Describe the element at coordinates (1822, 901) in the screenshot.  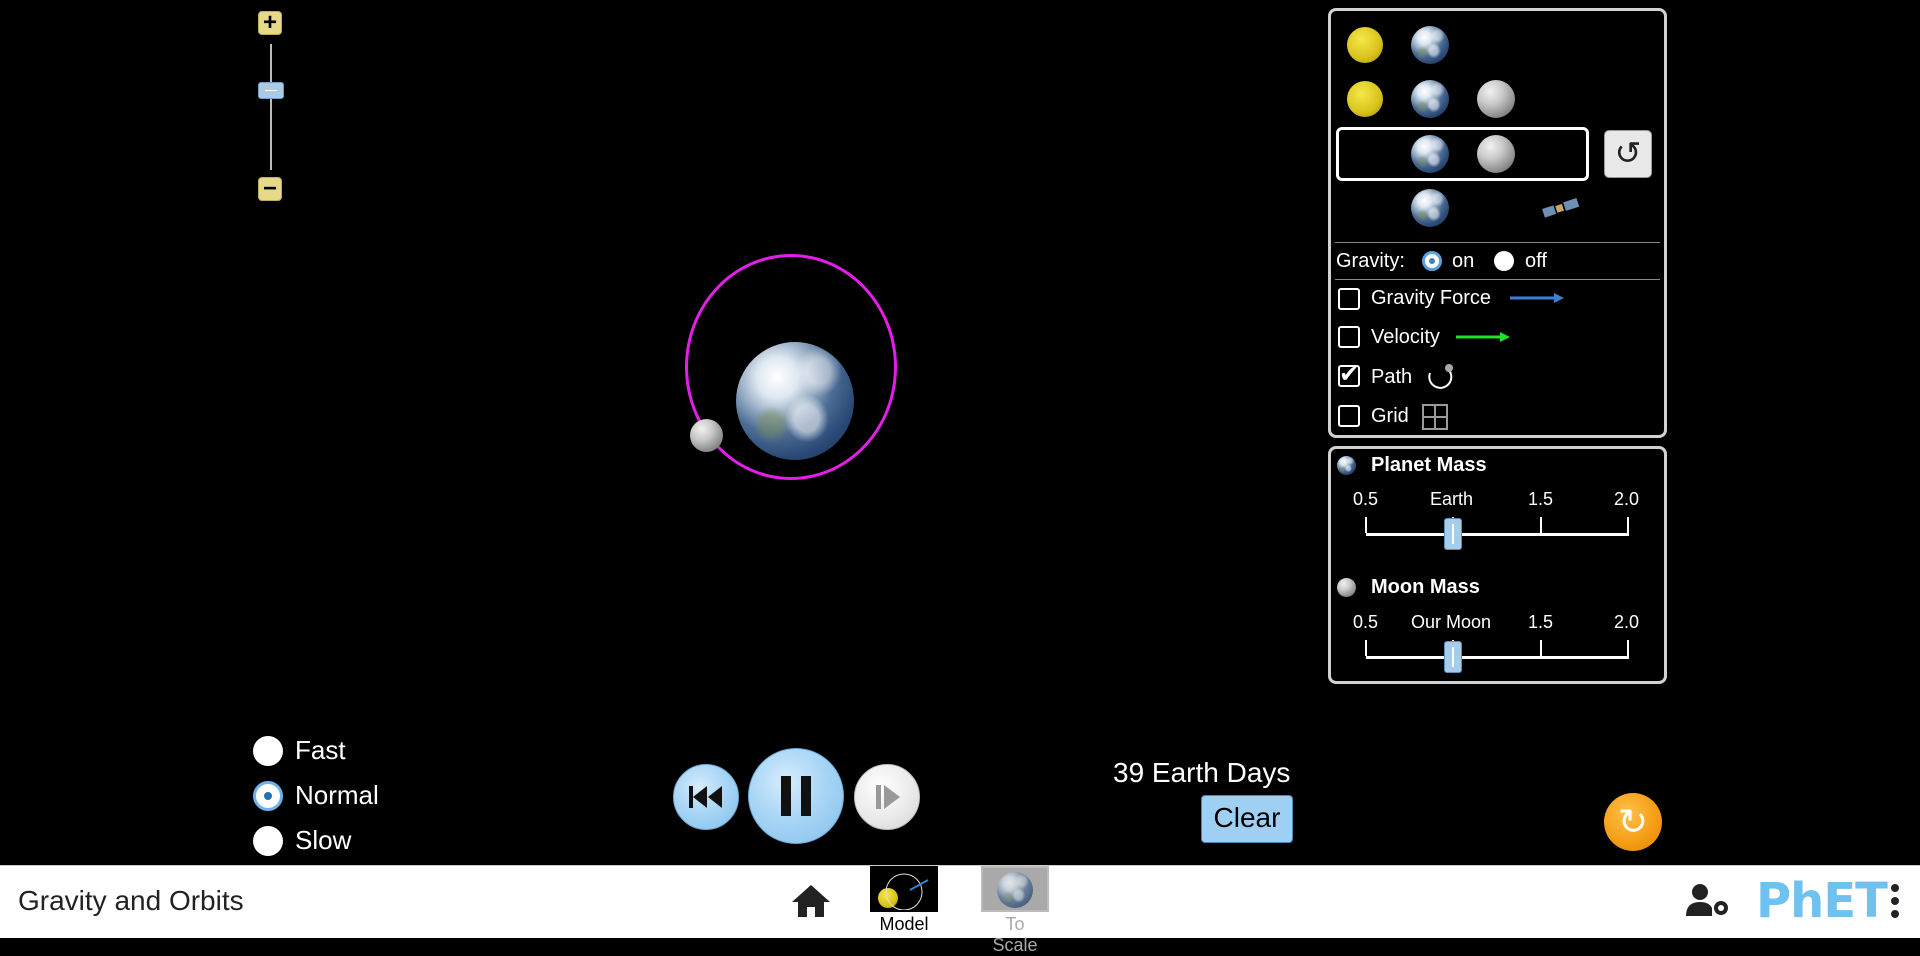
I see `phet-logo: PhET` at that location.